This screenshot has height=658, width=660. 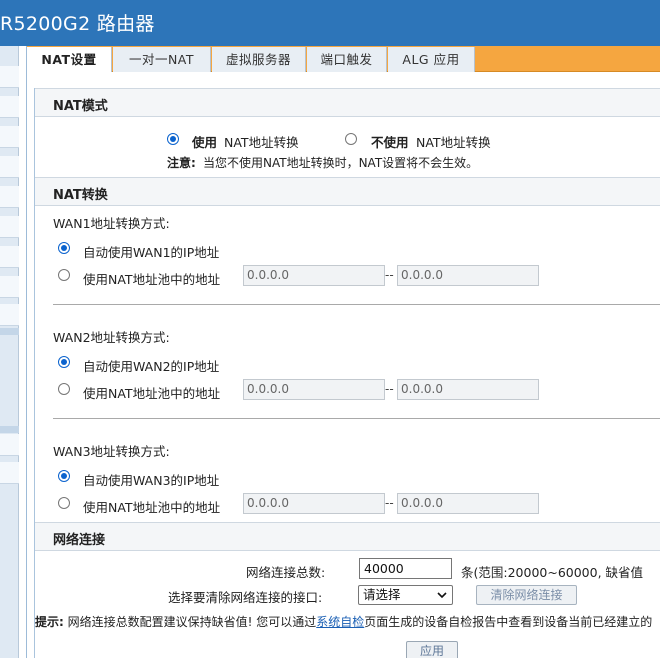 I want to click on wan3-auto-label: 自动使用WAN3的IP地址, so click(x=151, y=480).